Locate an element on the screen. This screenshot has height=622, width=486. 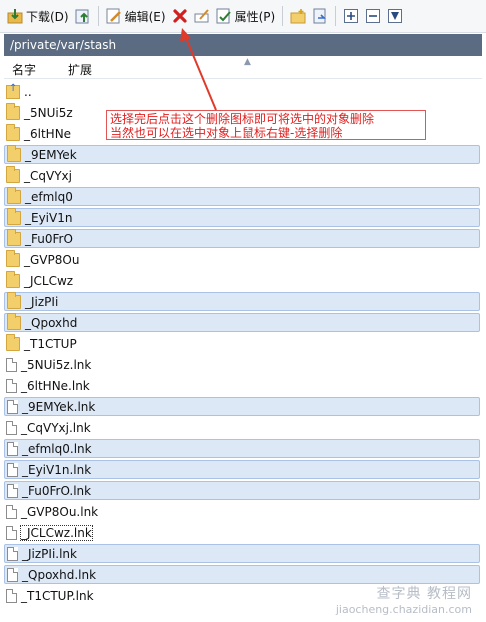
watermark-line-1: 查字典 教程网 is located at coordinates (424, 594).